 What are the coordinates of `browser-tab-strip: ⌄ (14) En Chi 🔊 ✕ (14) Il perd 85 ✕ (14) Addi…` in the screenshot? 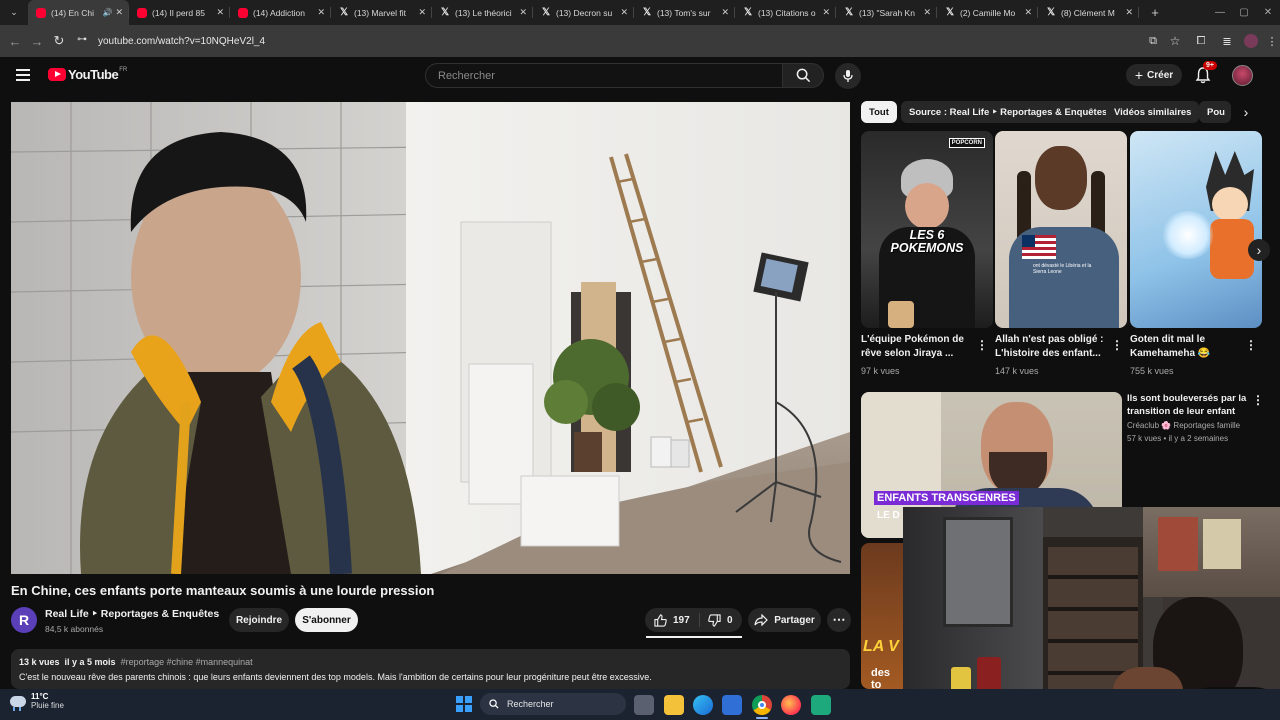 It's located at (640, 12).